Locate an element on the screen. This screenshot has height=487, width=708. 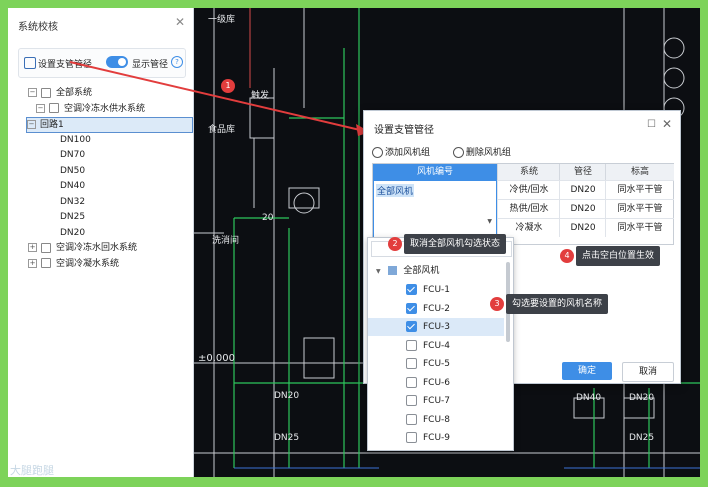
cancel-button: 取消 is located at coordinates (648, 372).